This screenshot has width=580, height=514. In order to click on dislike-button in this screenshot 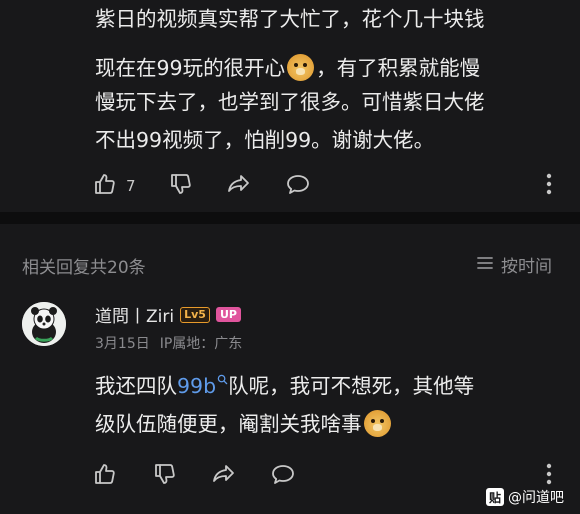, I will do `click(181, 186)`.